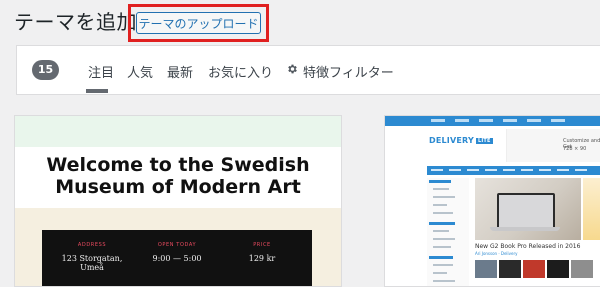  Describe the element at coordinates (45, 70) in the screenshot. I see `theme-count-badge: 15` at that location.